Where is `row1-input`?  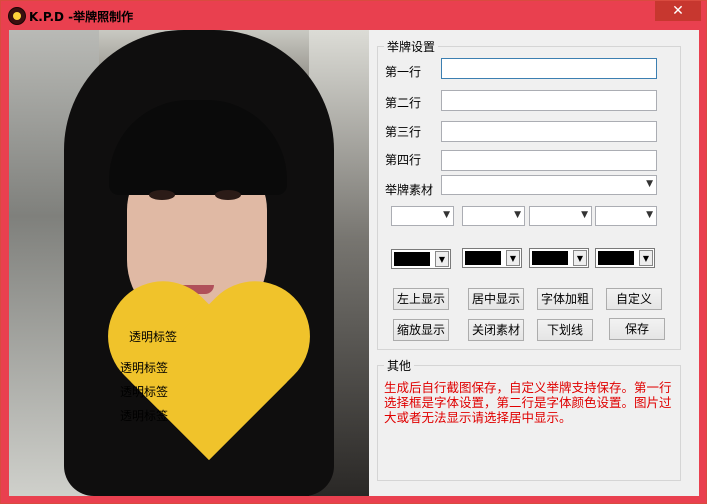
row1-input is located at coordinates (549, 68).